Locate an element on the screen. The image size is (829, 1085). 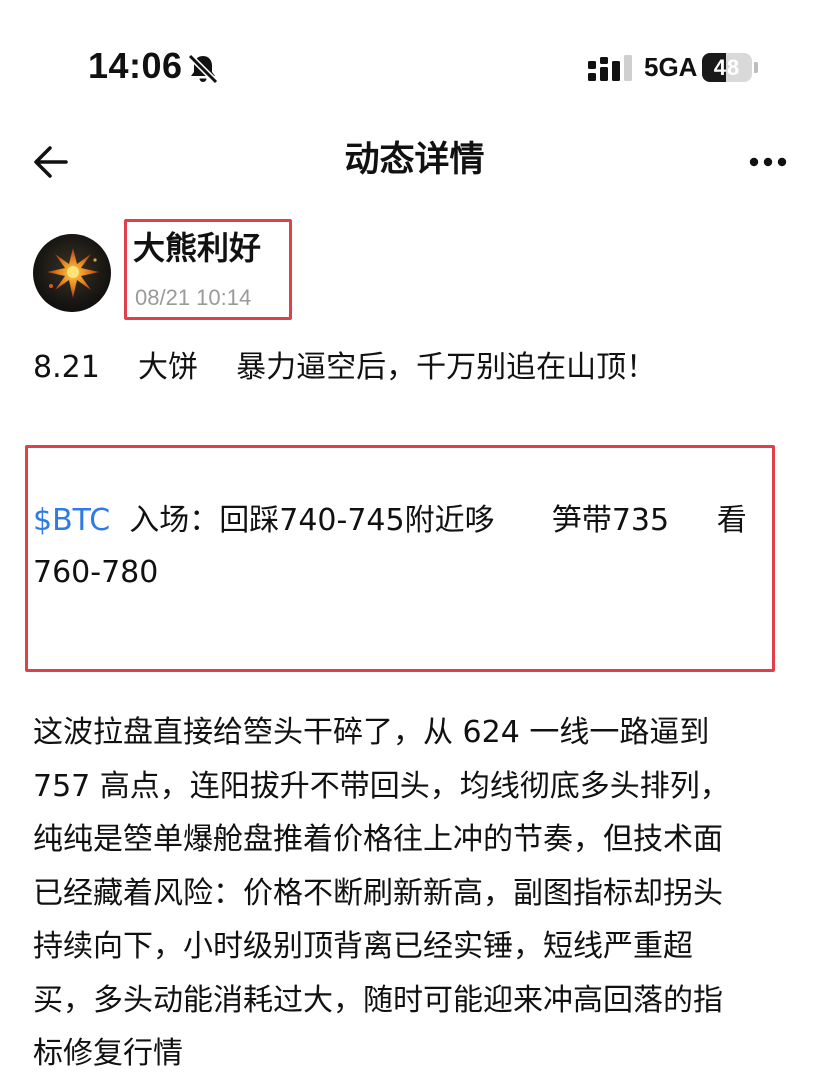
bell-muted-icon is located at coordinates (203, 69).